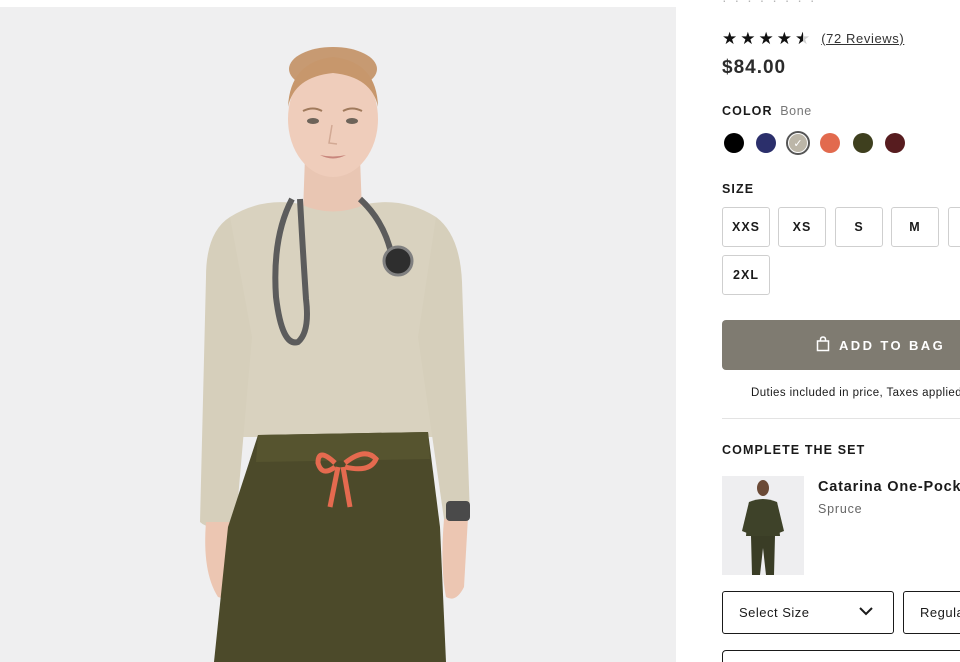 The height and width of the screenshot is (662, 960). I want to click on set-item-image, so click(763, 525).